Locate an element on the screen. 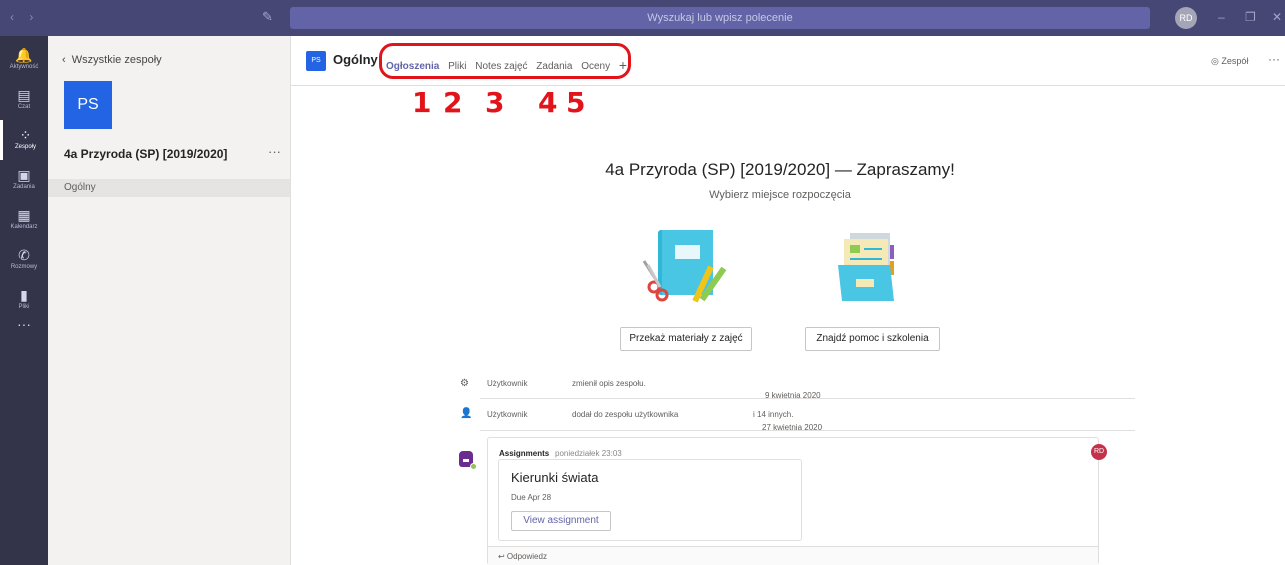 This screenshot has width=1285, height=565. calendar-icon: ▦ is located at coordinates (24, 215).